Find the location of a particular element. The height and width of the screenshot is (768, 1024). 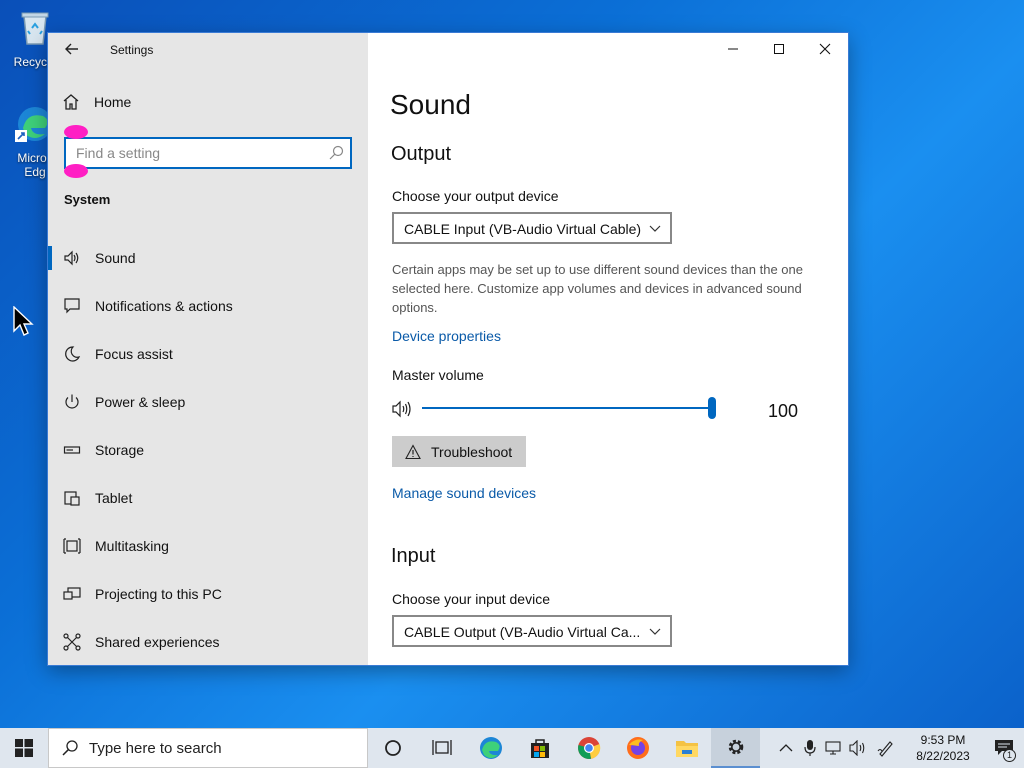

pen-icon is located at coordinates (885, 749).